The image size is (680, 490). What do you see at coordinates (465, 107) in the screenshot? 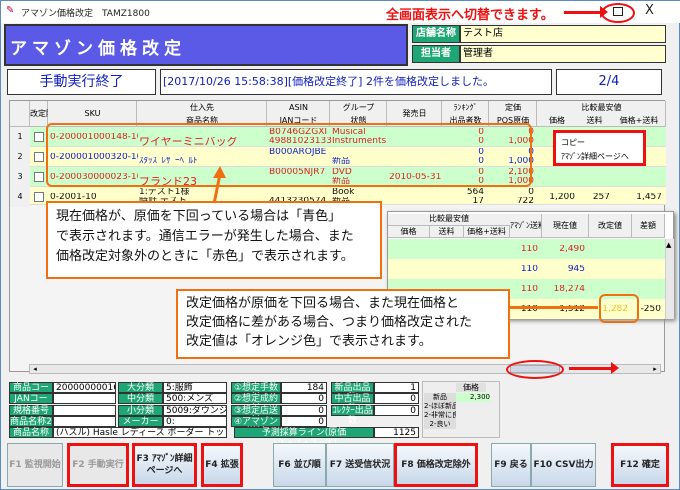
I see `header-ranking: ﾗﾝｷﾝｸﾞ` at bounding box center [465, 107].